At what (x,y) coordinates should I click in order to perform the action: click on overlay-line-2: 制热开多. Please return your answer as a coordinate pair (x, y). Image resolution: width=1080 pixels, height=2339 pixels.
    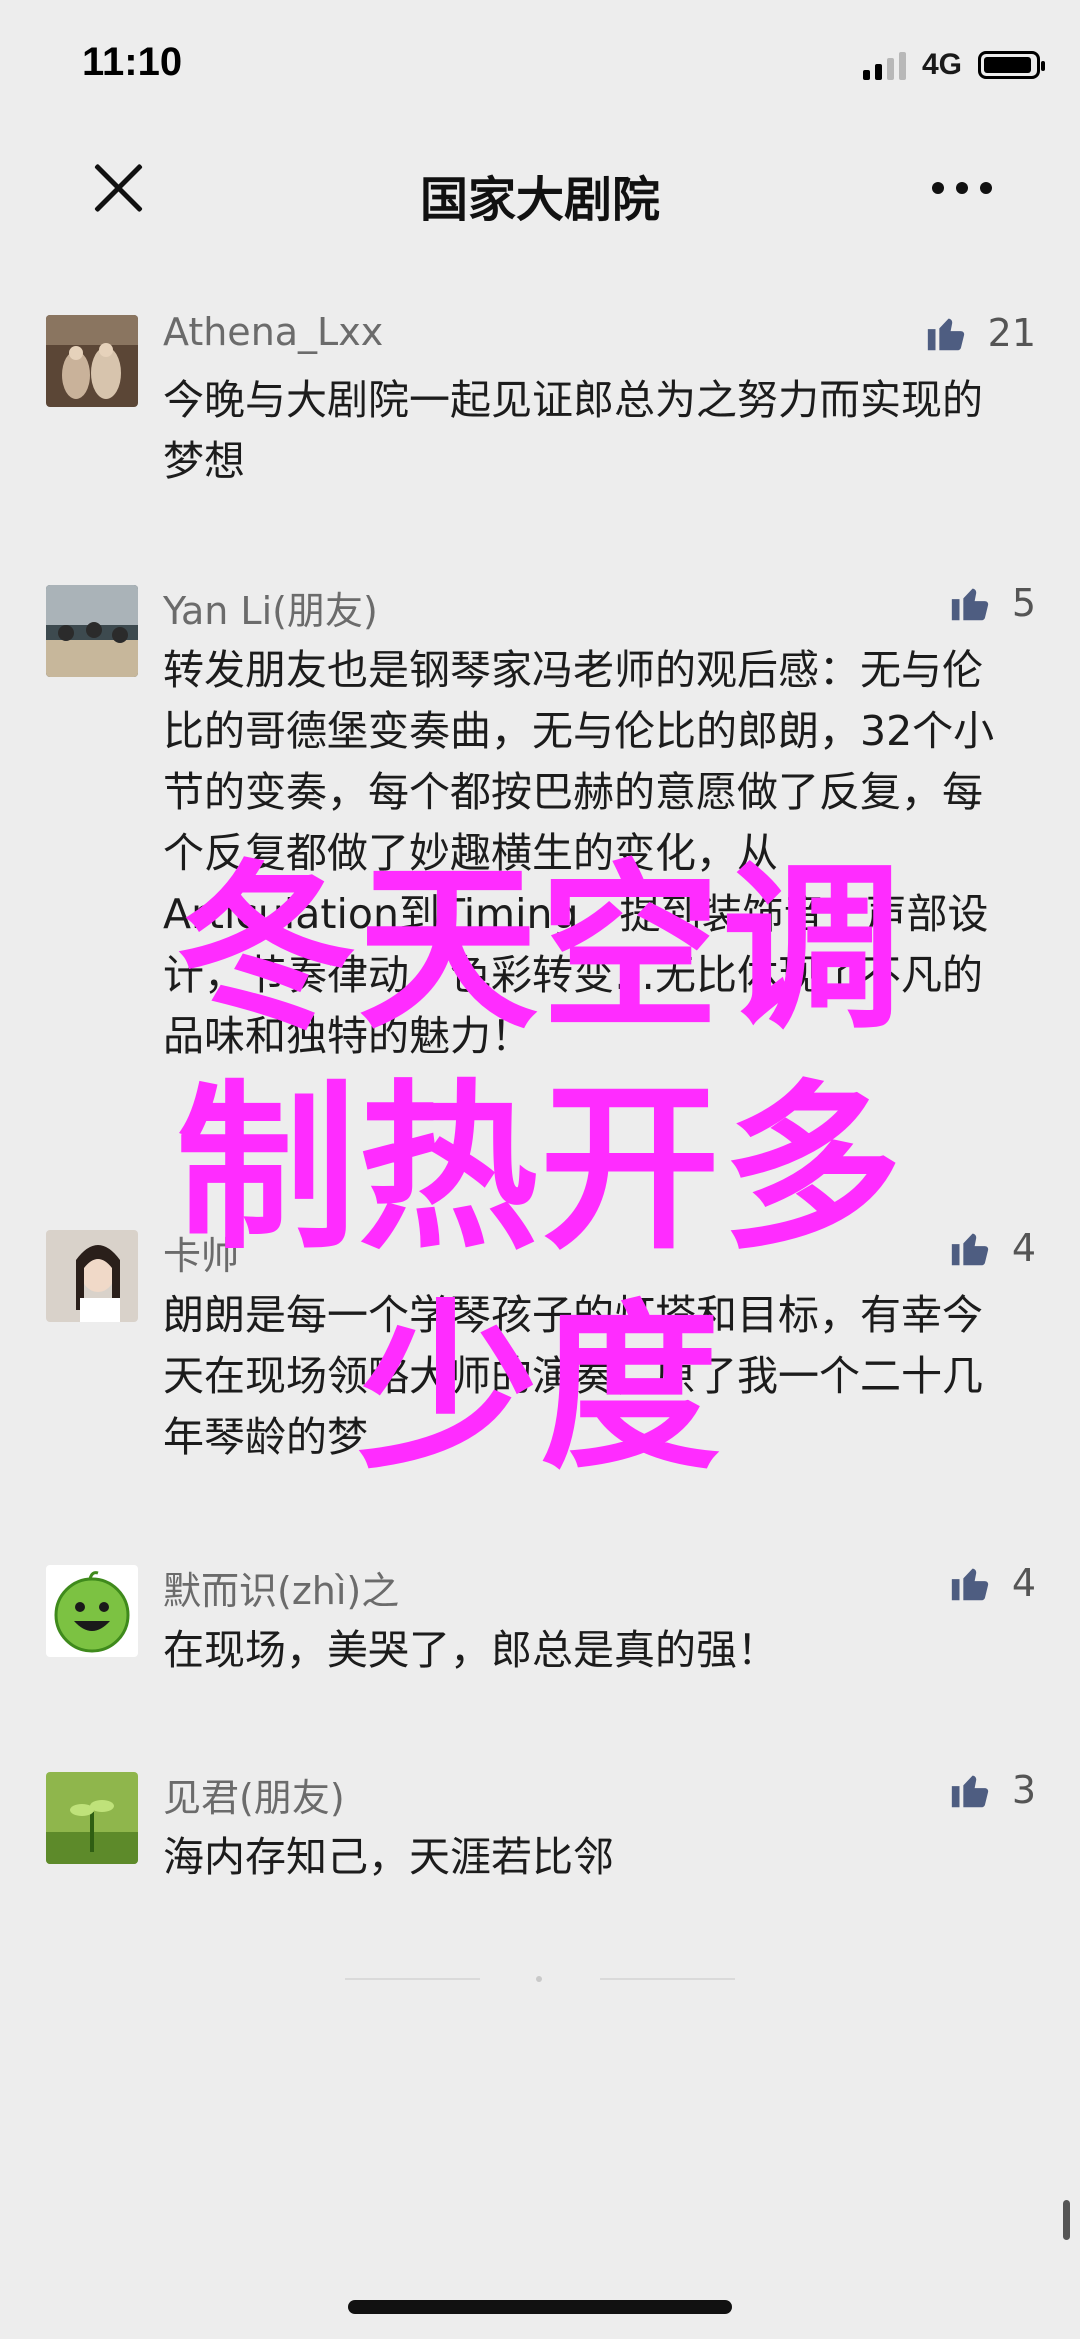
    Looking at the image, I should click on (539, 1169).